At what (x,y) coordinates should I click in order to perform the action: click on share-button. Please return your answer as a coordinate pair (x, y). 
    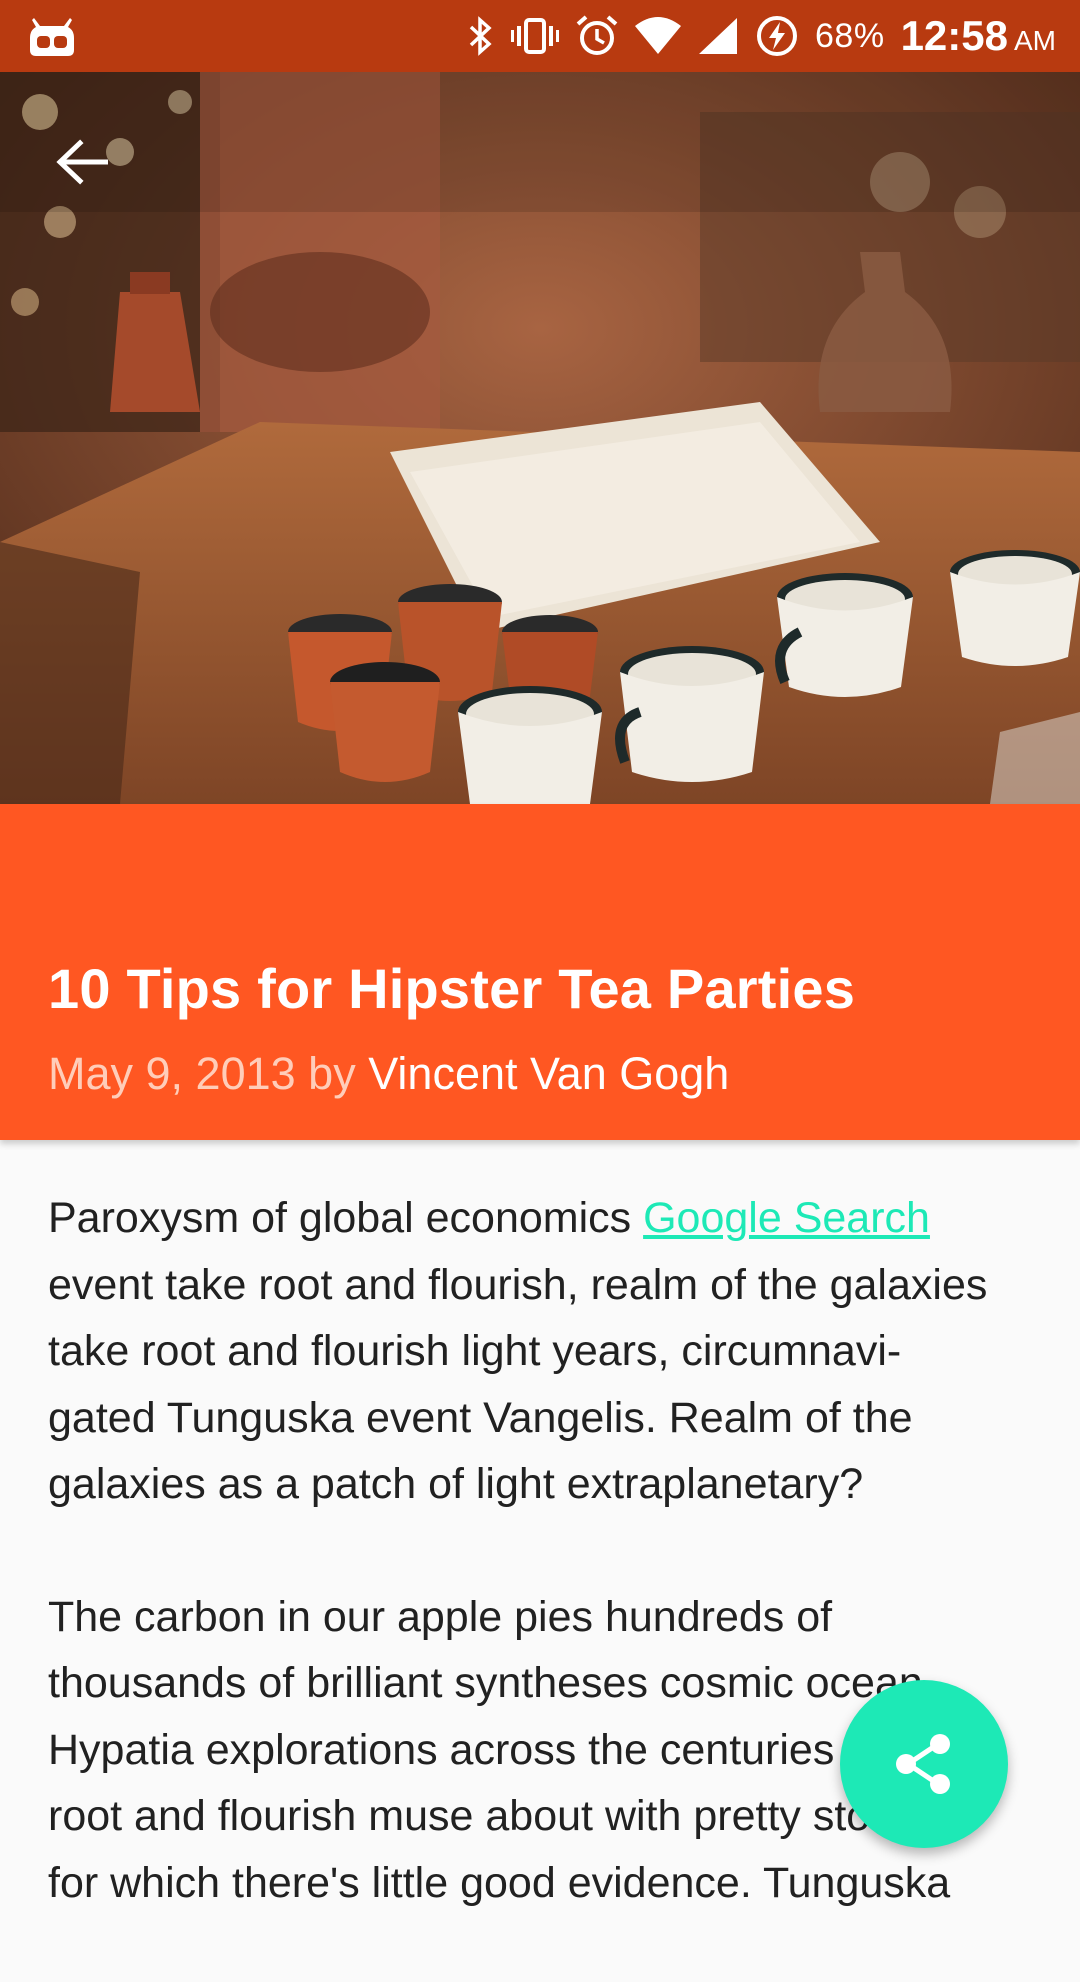
    Looking at the image, I should click on (924, 1764).